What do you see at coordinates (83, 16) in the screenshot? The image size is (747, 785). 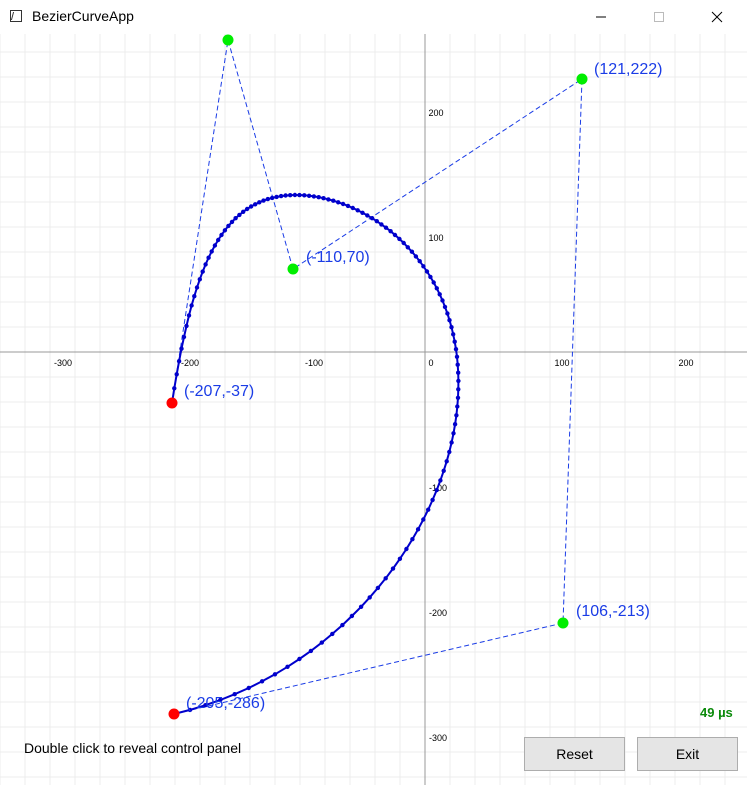 I see `window-title: BezierCurveApp` at bounding box center [83, 16].